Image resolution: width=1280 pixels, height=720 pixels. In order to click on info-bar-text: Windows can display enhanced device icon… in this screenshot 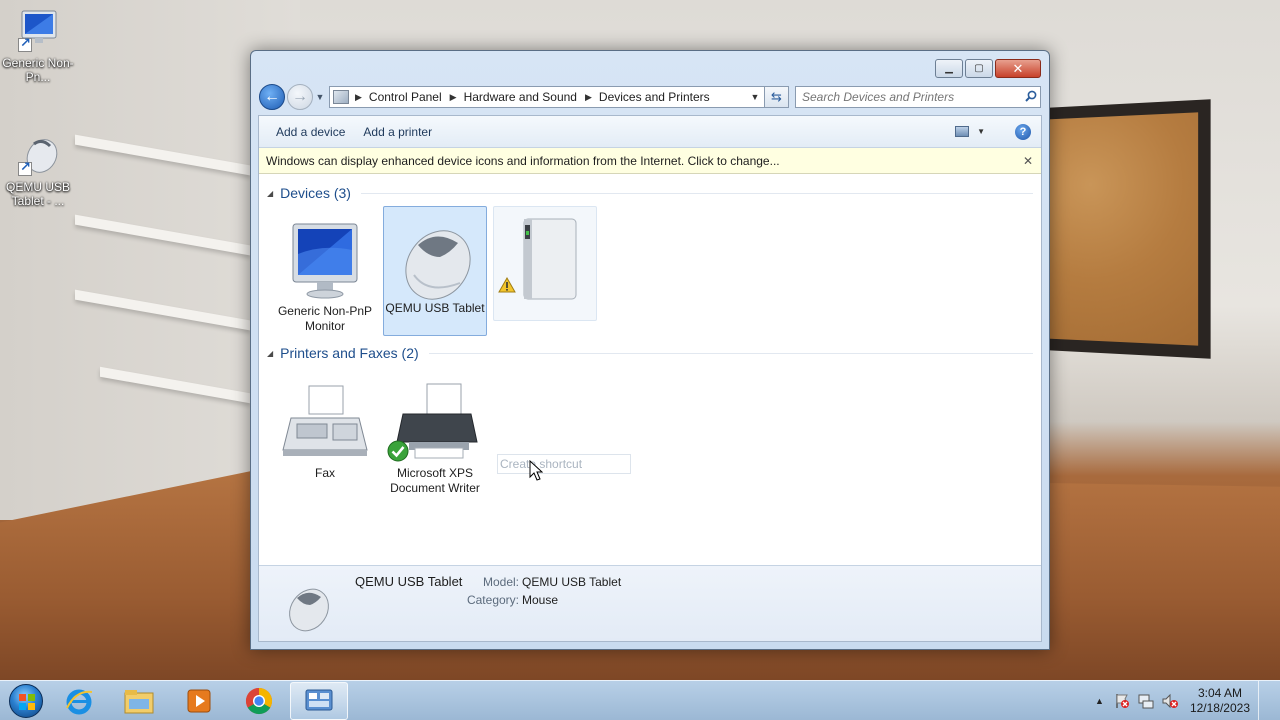, I will do `click(523, 161)`.